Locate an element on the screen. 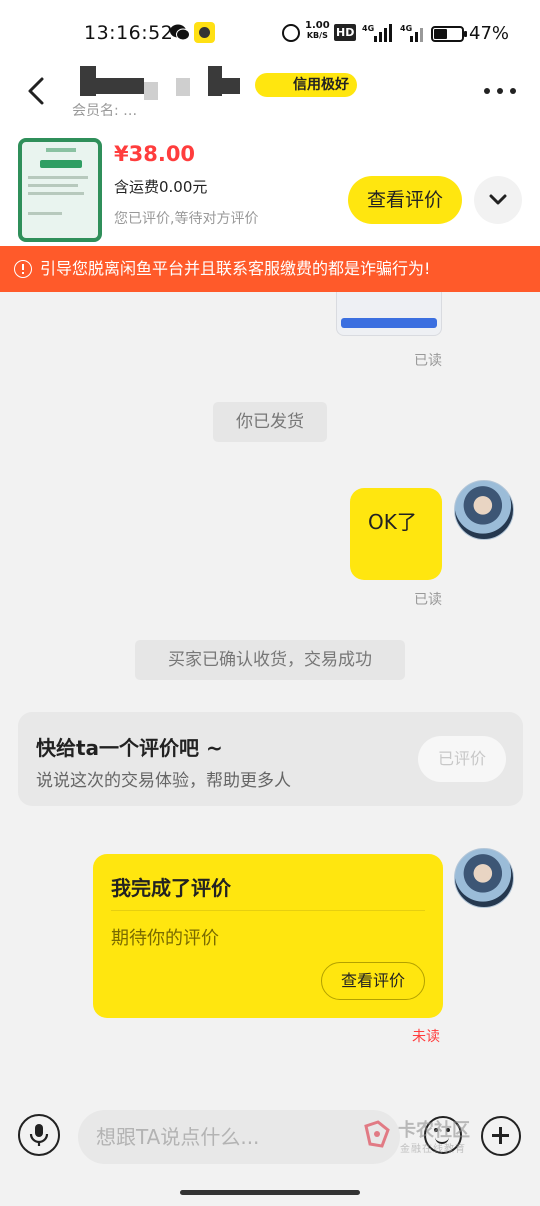 This screenshot has height=1206, width=540. alert-circle-icon is located at coordinates (23, 269).